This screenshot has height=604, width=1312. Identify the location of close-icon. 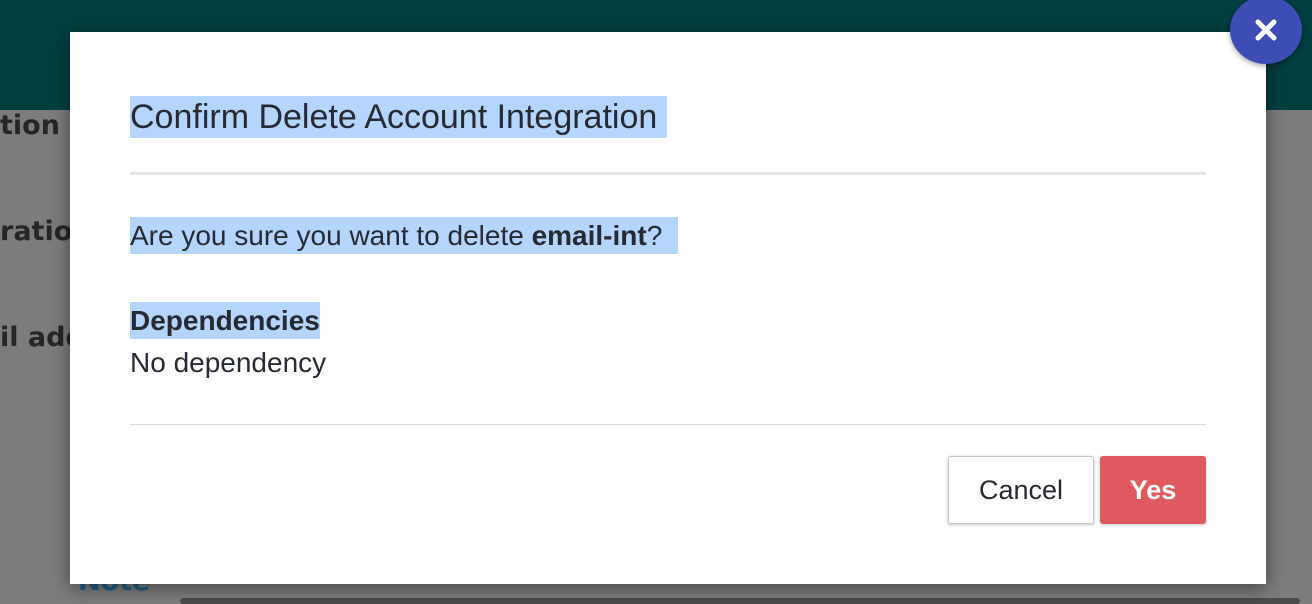
(1266, 30).